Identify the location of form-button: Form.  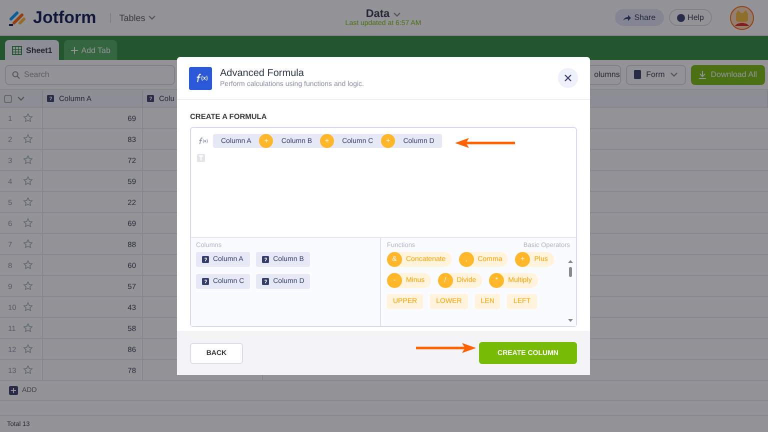
(656, 74).